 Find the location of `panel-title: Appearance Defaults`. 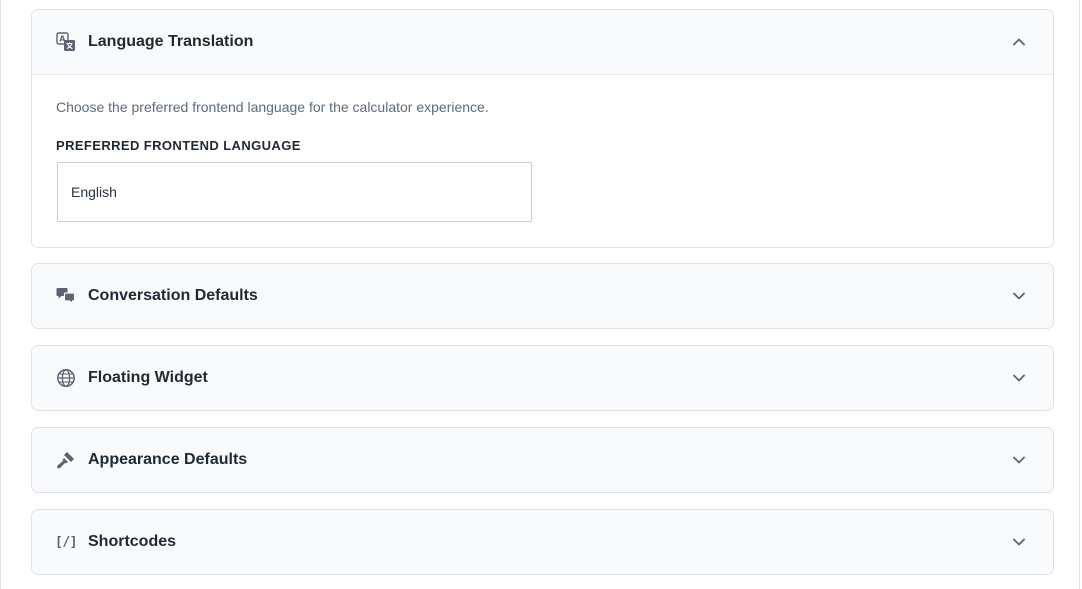

panel-title: Appearance Defaults is located at coordinates (168, 459).